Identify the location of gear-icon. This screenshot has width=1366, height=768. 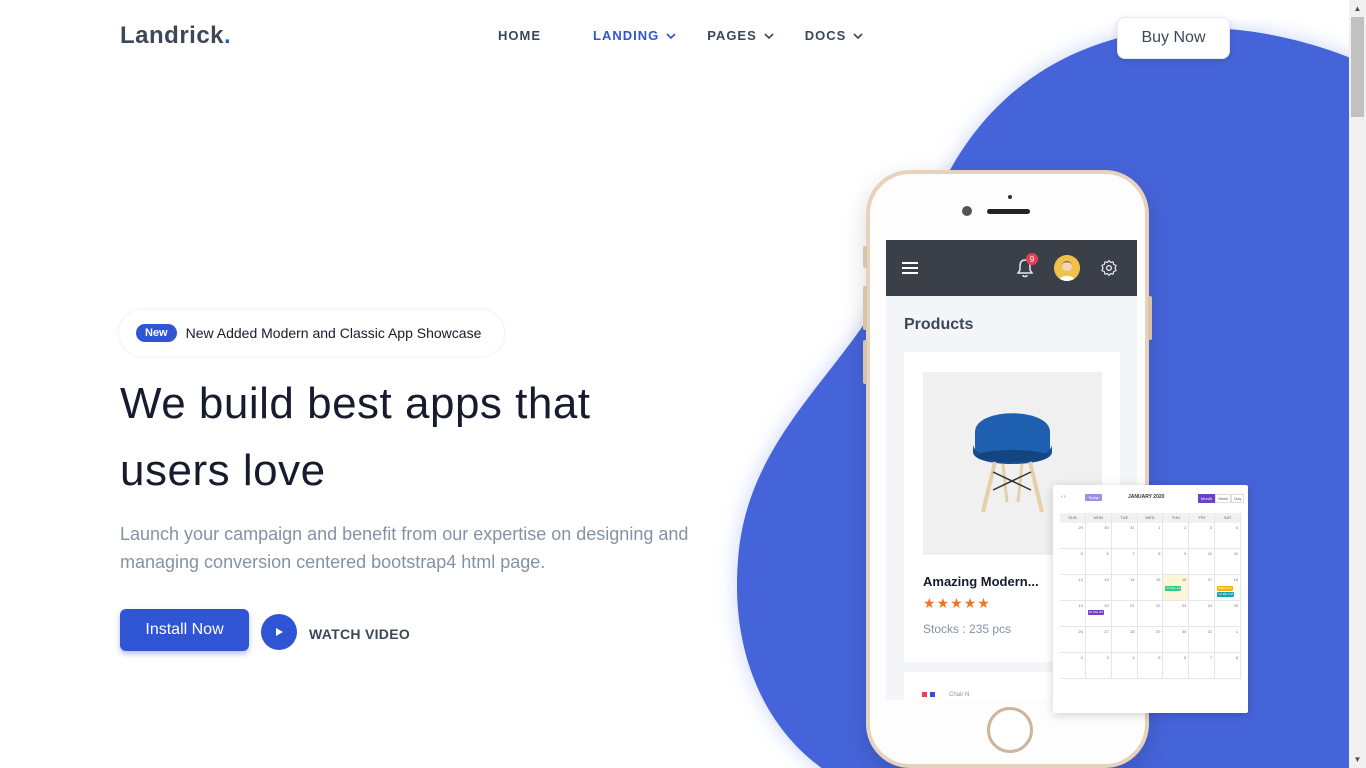
(1109, 268).